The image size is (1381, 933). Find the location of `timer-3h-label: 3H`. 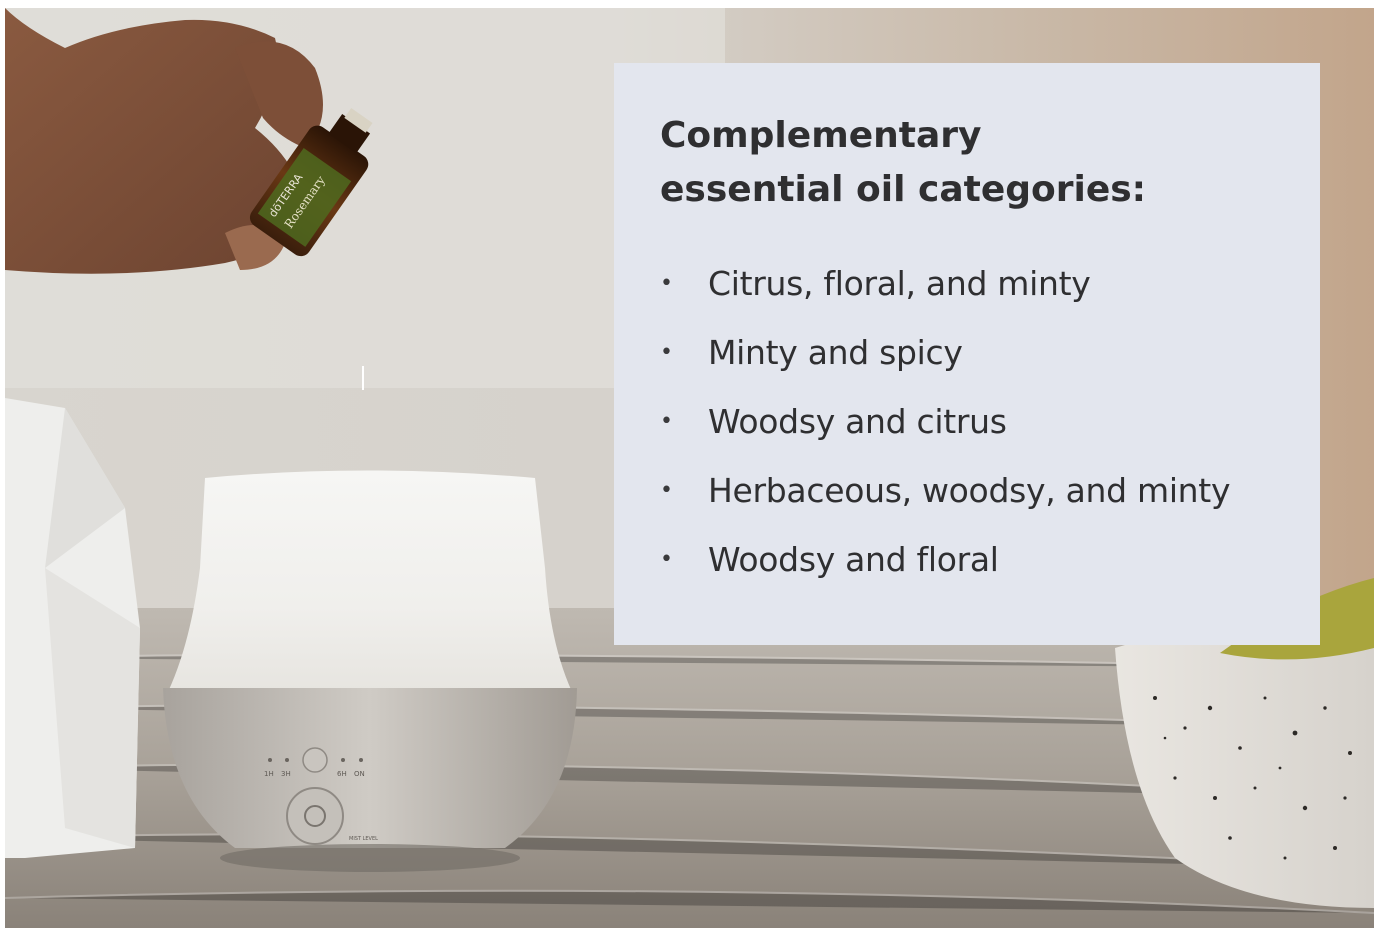

timer-3h-label: 3H is located at coordinates (286, 774).